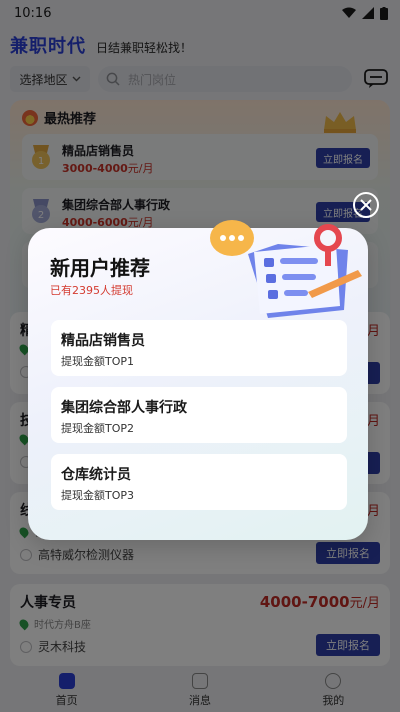 The height and width of the screenshot is (712, 400). Describe the element at coordinates (98, 361) in the screenshot. I see `modal-job-rank: 提现金额TOP1` at that location.